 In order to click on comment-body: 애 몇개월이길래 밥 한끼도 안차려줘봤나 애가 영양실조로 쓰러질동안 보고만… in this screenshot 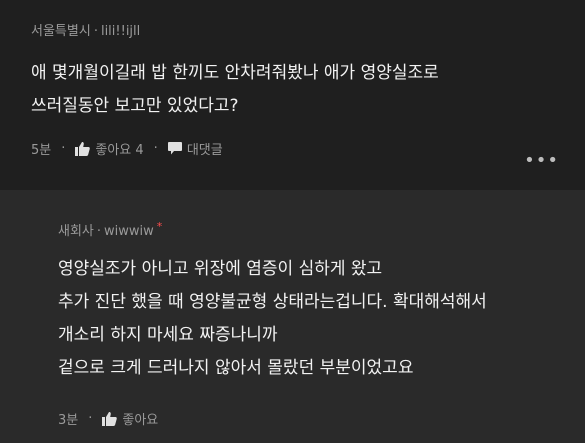, I will do `click(235, 90)`.